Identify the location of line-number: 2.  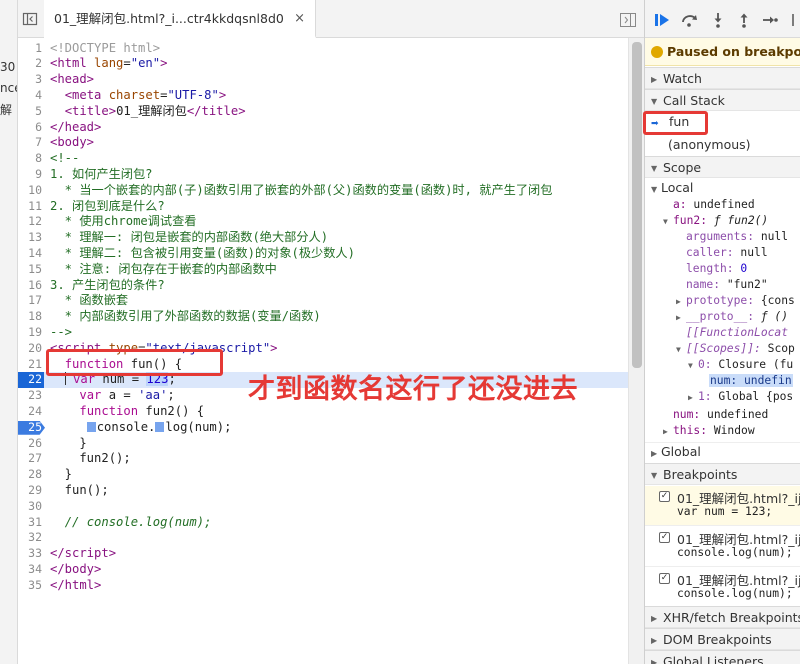
(30, 64).